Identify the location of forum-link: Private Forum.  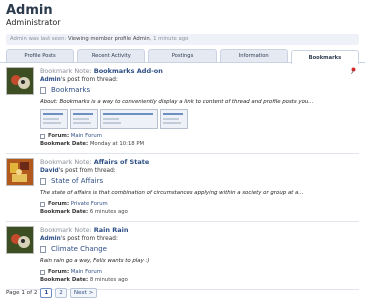
(89, 204).